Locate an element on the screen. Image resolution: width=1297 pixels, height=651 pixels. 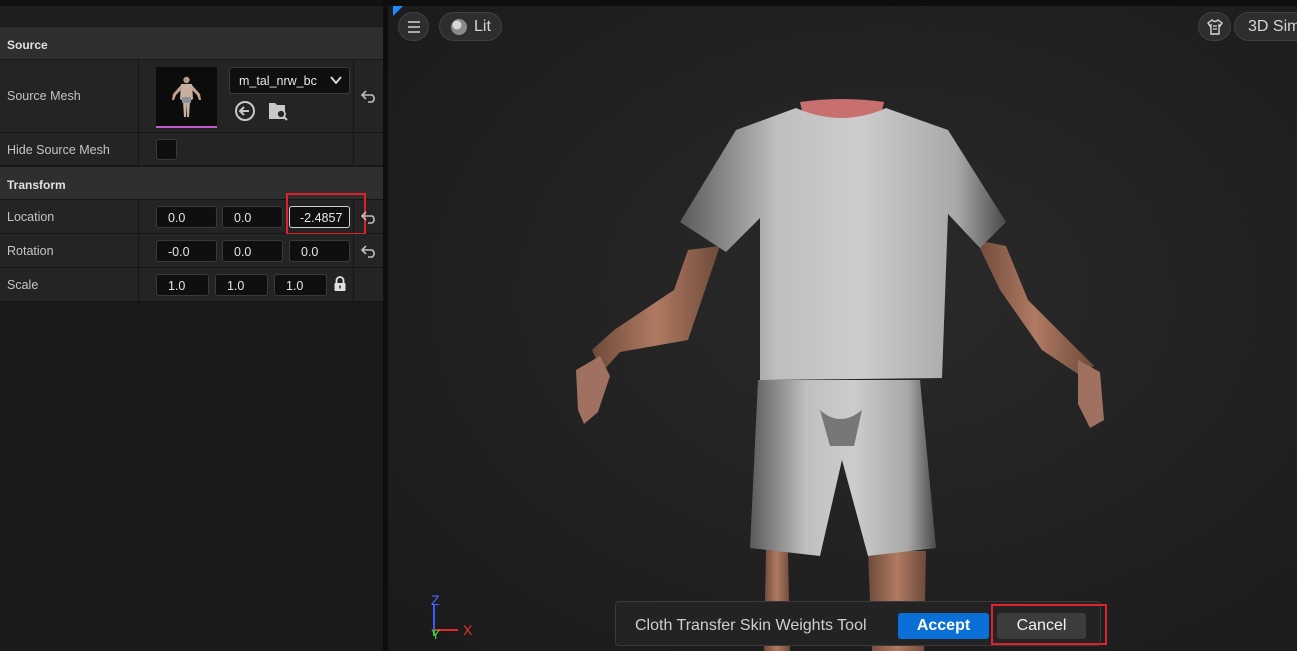
rotation-x-field: -0.0 is located at coordinates (186, 251).